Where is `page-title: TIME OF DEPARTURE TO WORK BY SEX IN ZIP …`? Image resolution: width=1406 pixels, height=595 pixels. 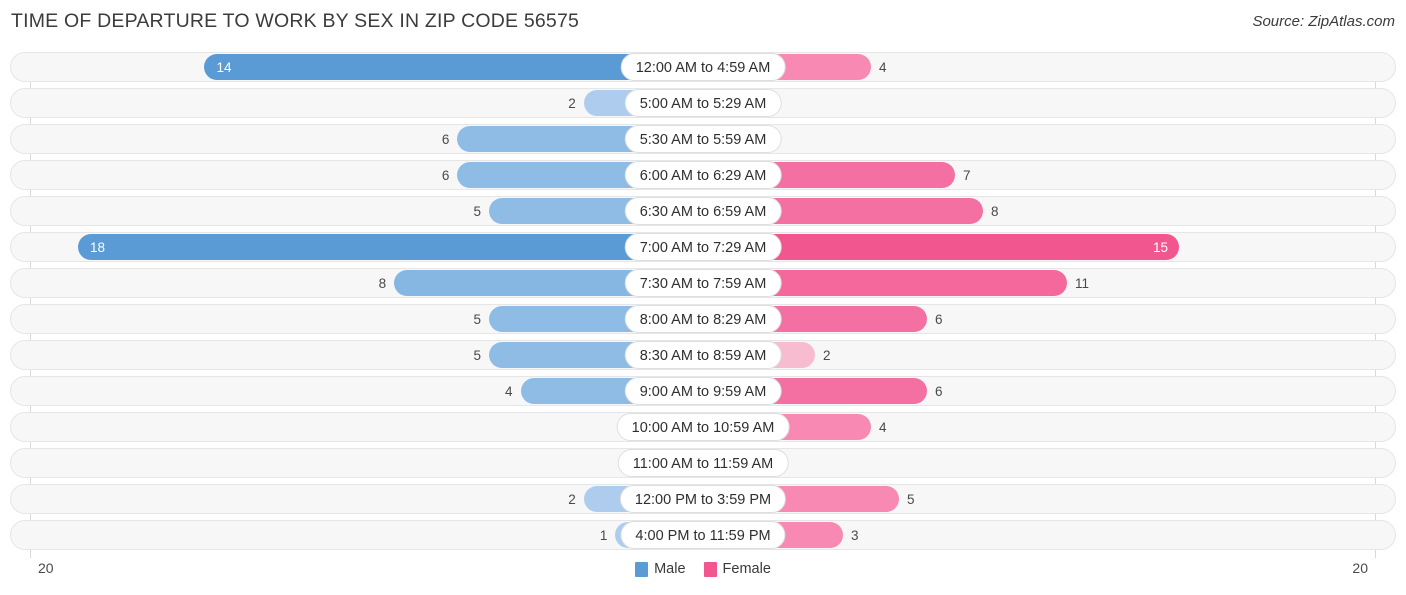 page-title: TIME OF DEPARTURE TO WORK BY SEX IN ZIP … is located at coordinates (295, 21).